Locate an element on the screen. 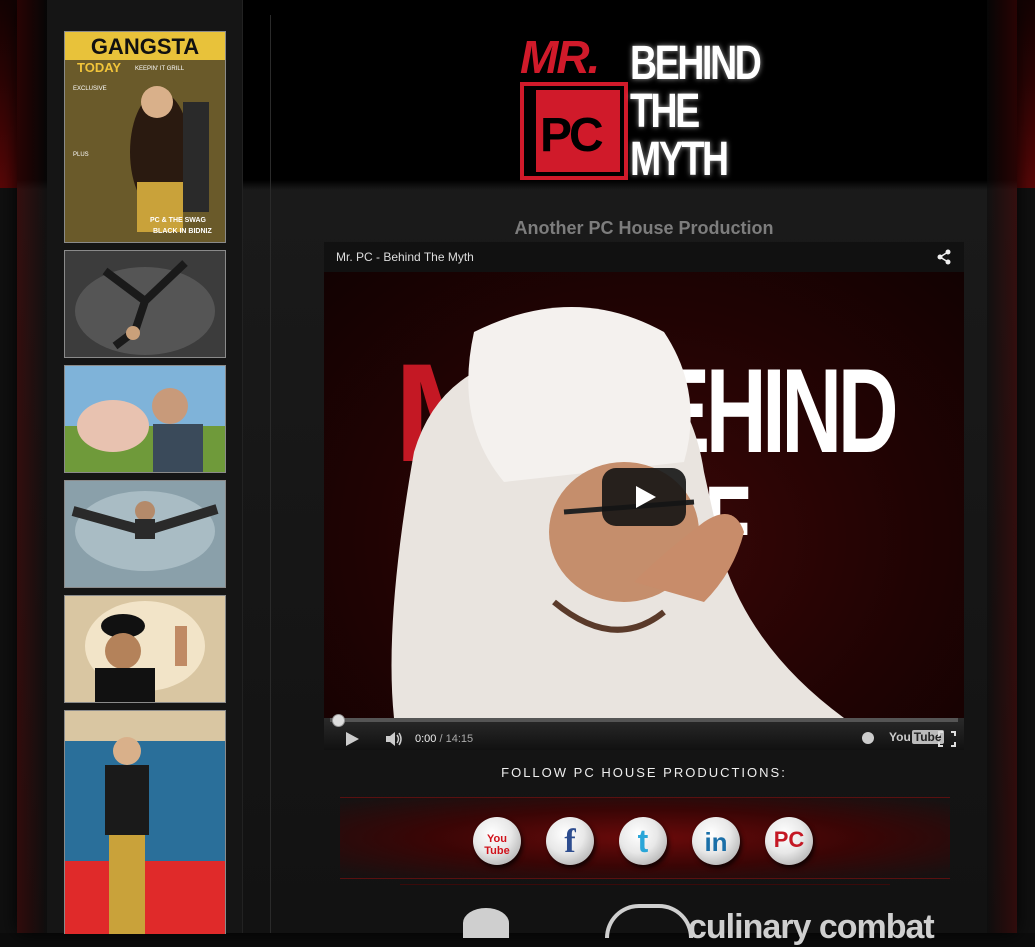 The image size is (1035, 947). duration: 14:15 is located at coordinates (459, 739).